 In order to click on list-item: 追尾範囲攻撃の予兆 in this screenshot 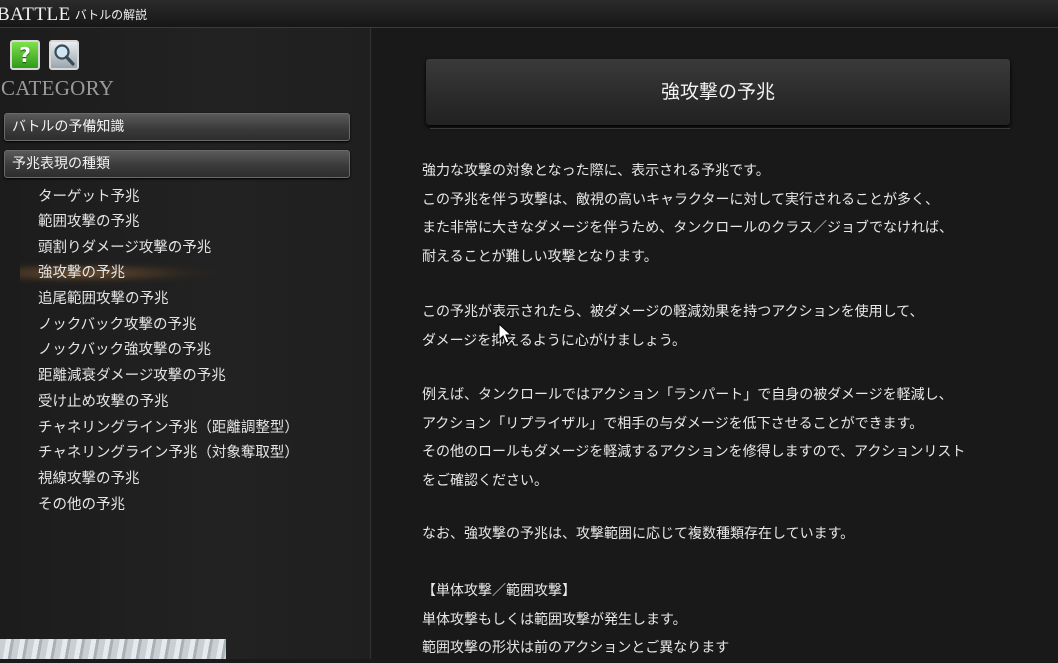, I will do `click(182, 299)`.